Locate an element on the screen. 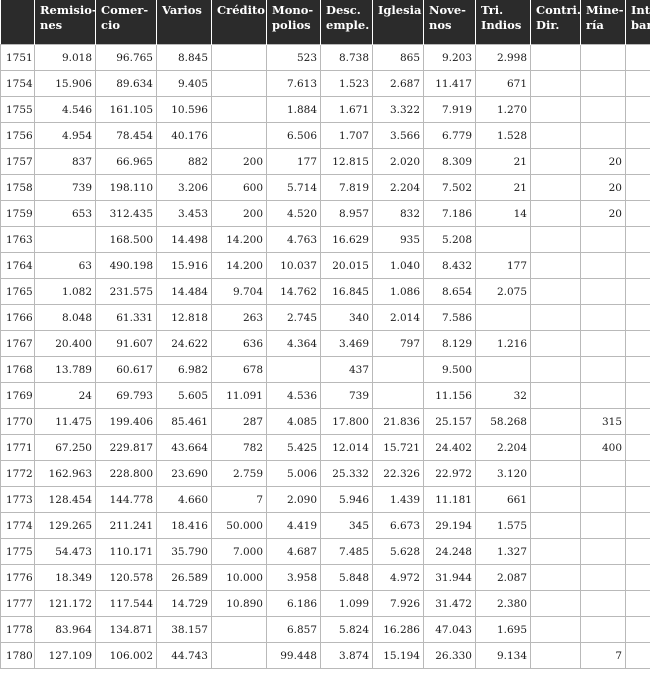 The height and width of the screenshot is (673, 650). value-cell: 6.779 is located at coordinates (449, 135).